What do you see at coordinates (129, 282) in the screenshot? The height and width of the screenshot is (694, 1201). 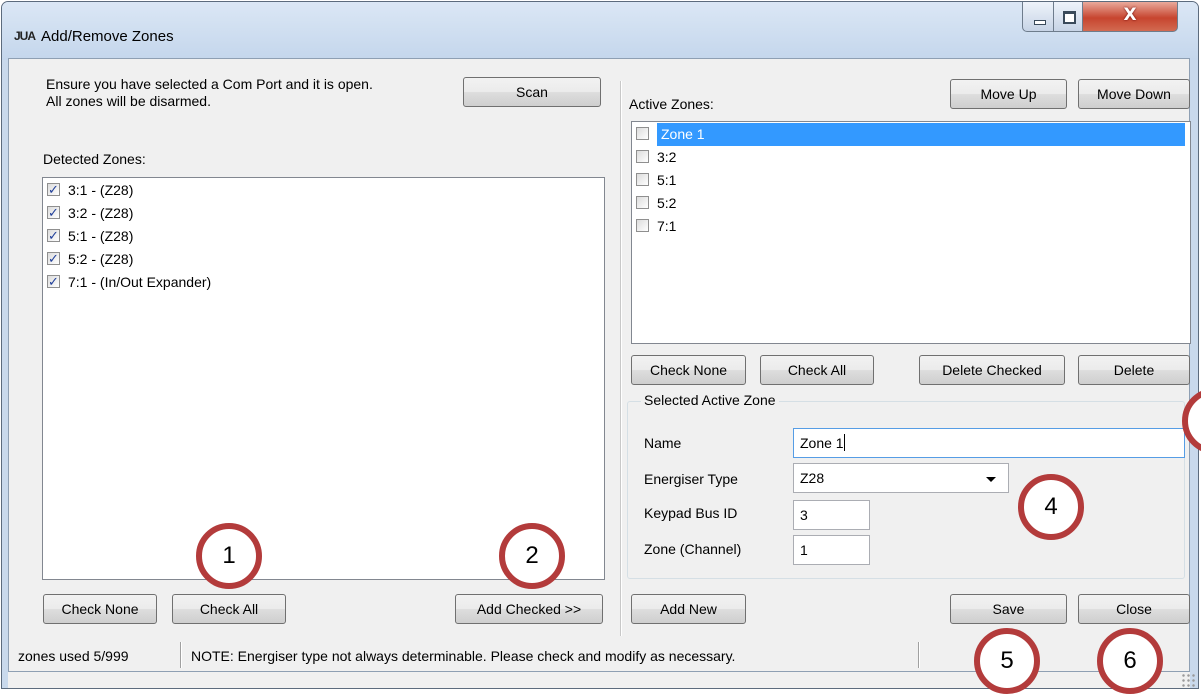 I see `list-item: 7:1 - (In/Out Expander)` at bounding box center [129, 282].